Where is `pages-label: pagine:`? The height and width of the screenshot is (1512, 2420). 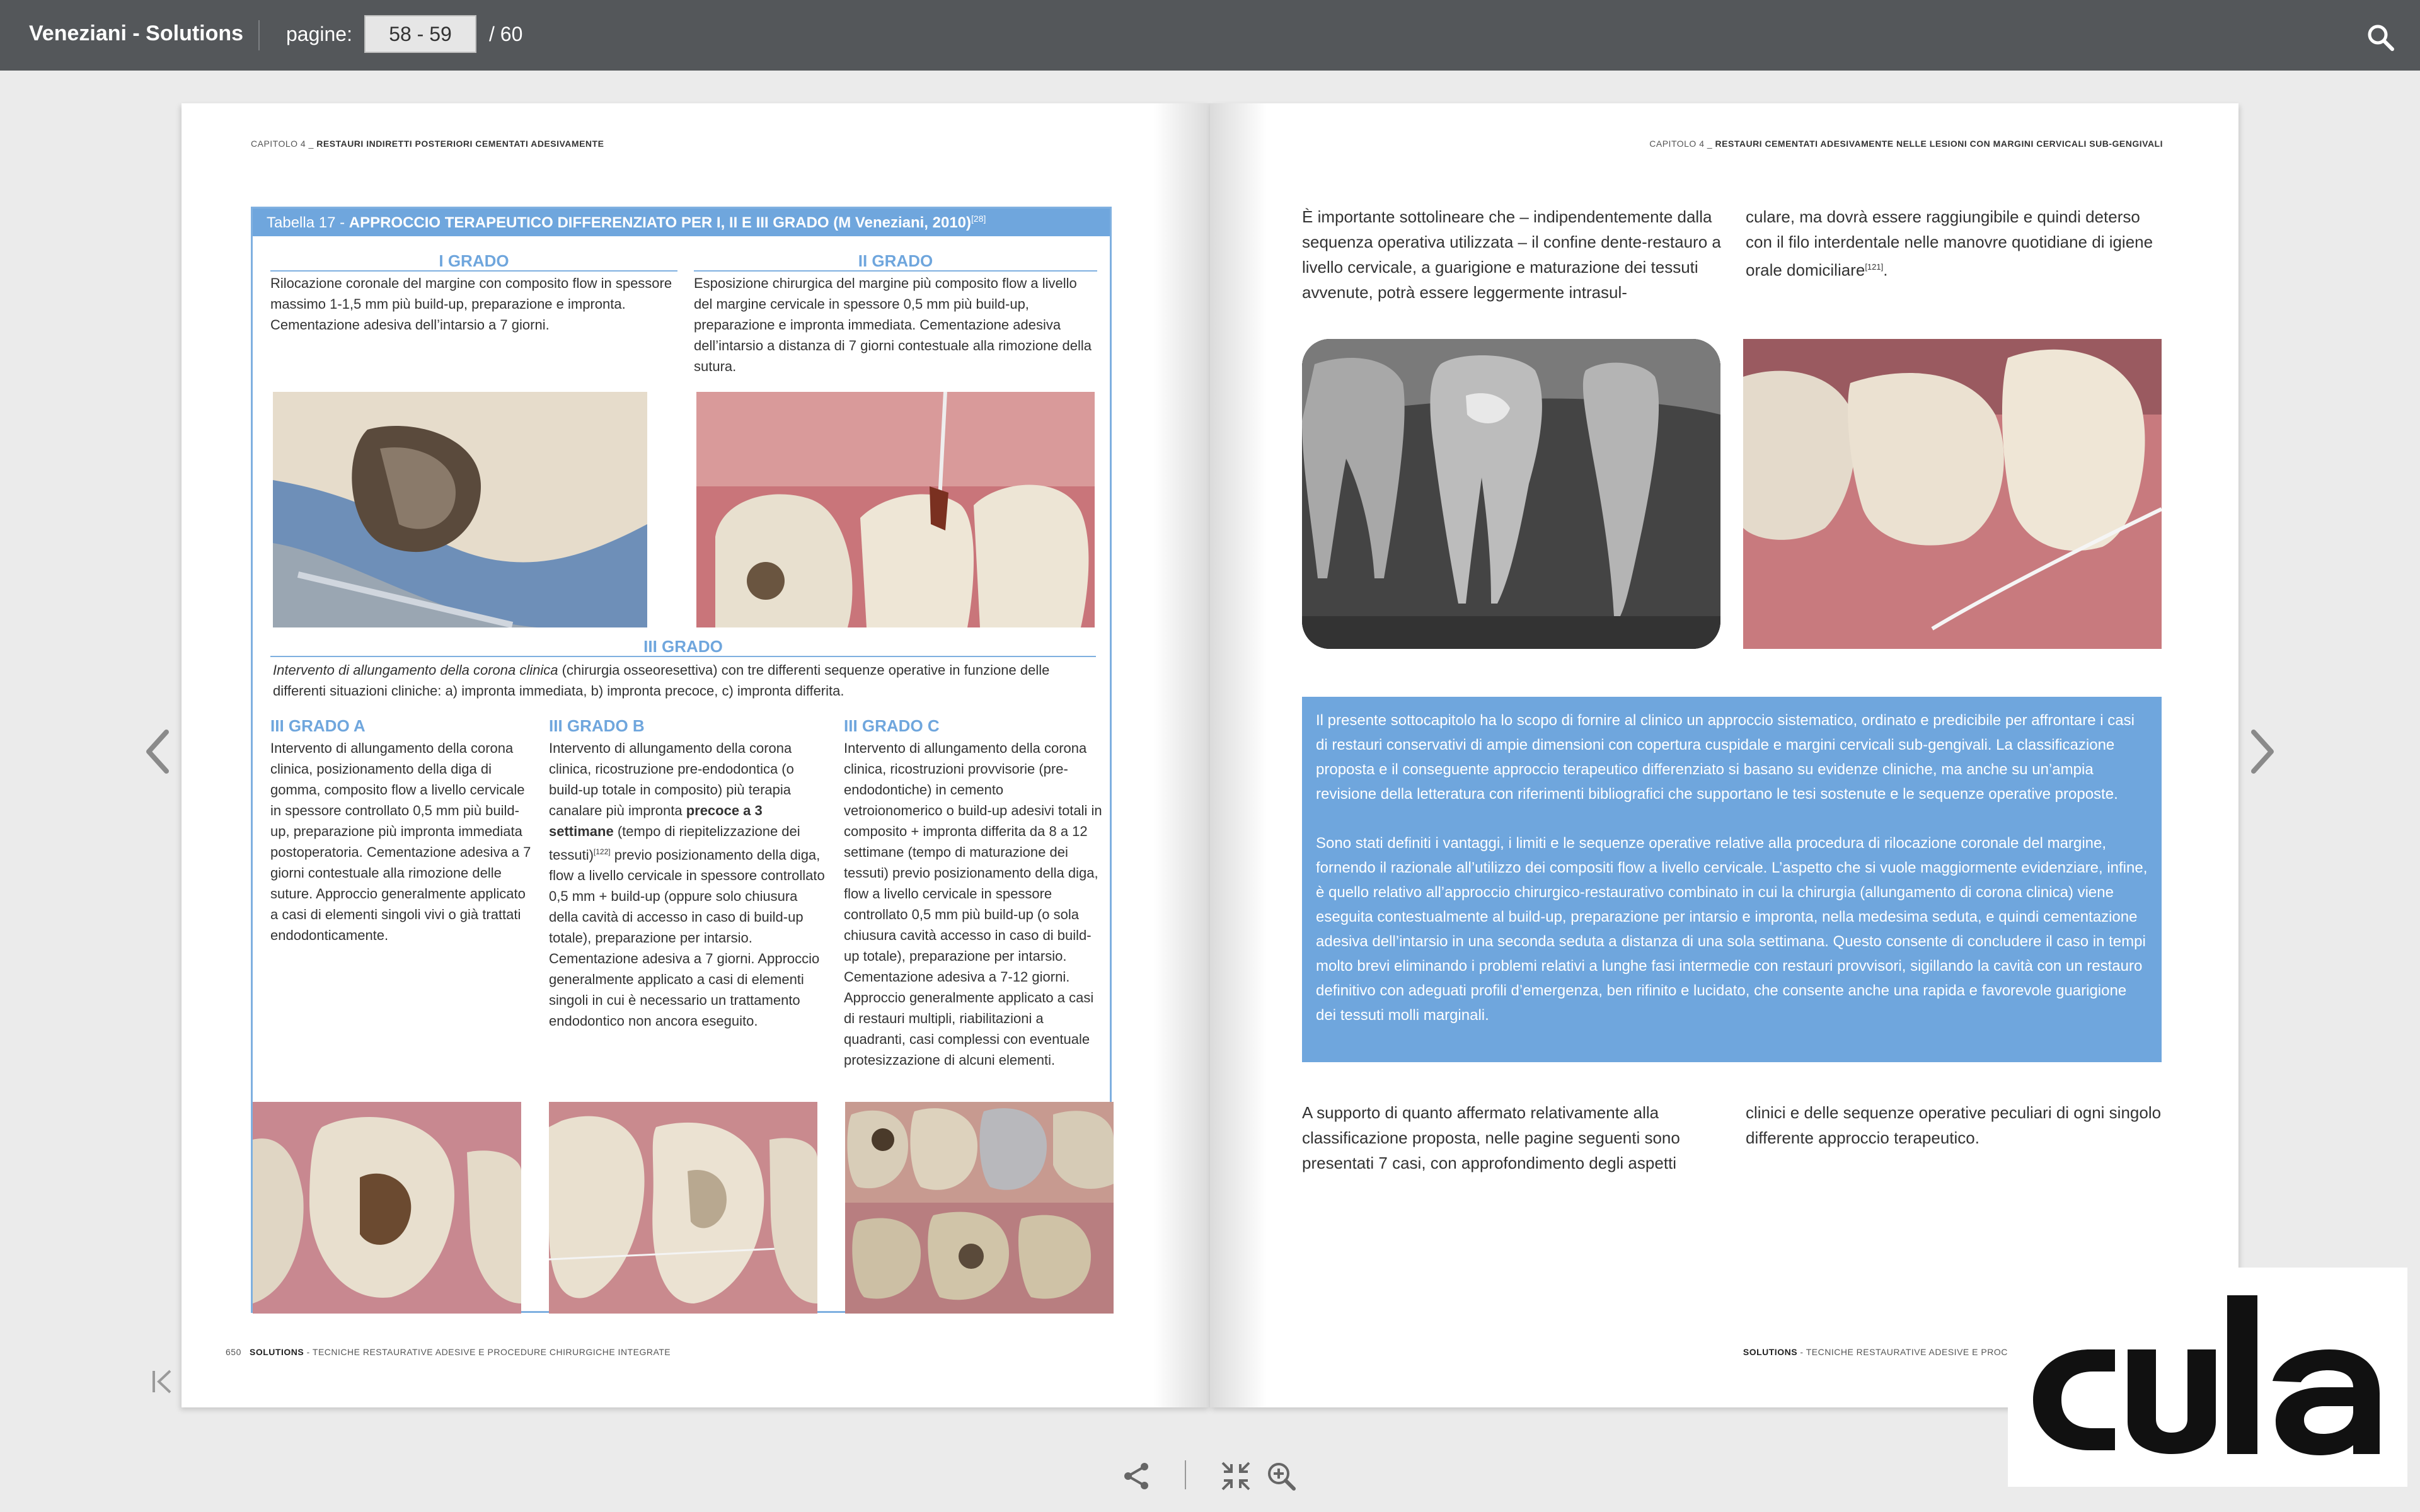 pages-label: pagine: is located at coordinates (319, 34).